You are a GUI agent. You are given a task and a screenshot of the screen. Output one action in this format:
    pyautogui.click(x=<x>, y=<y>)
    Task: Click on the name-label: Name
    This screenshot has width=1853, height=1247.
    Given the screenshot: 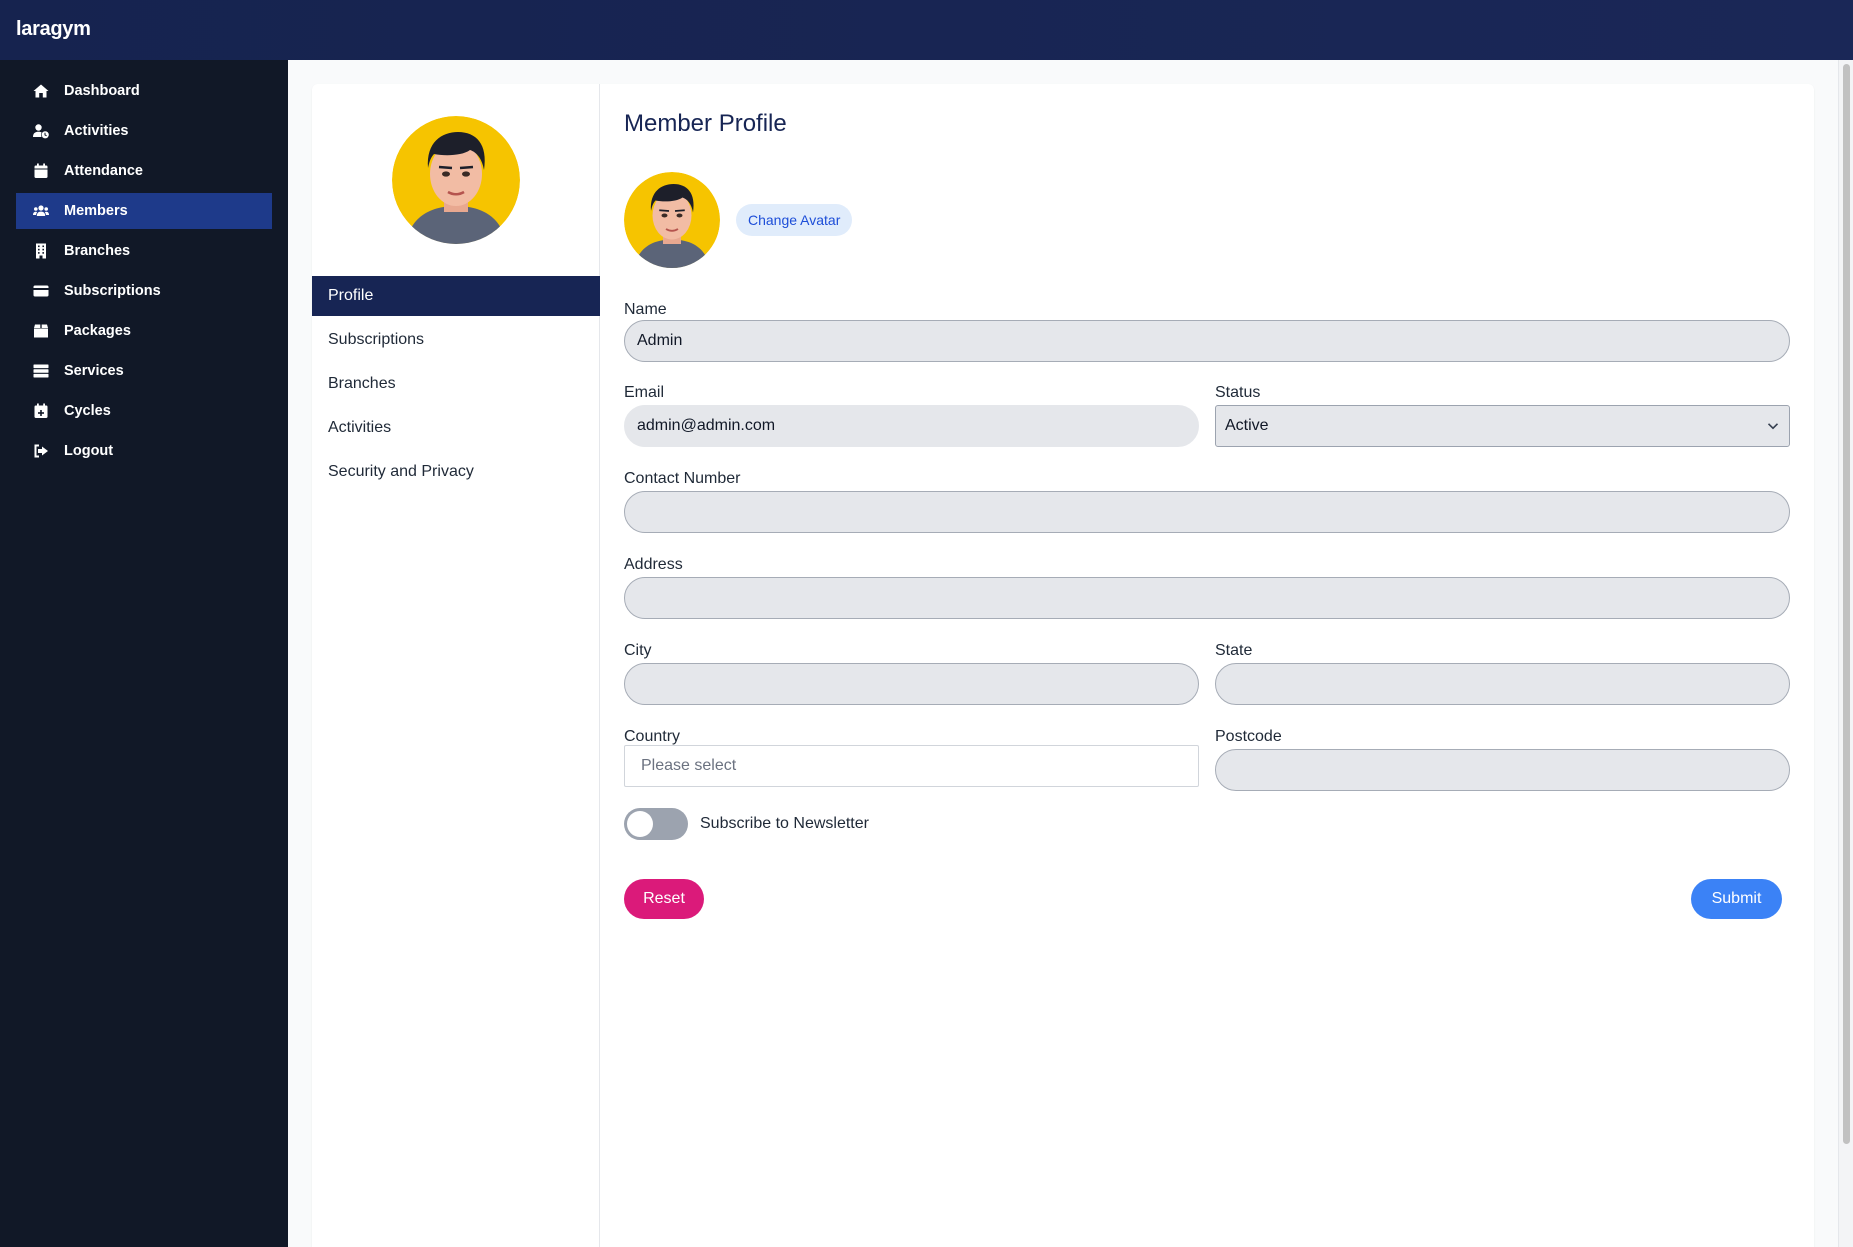 What is the action you would take?
    pyautogui.click(x=645, y=309)
    